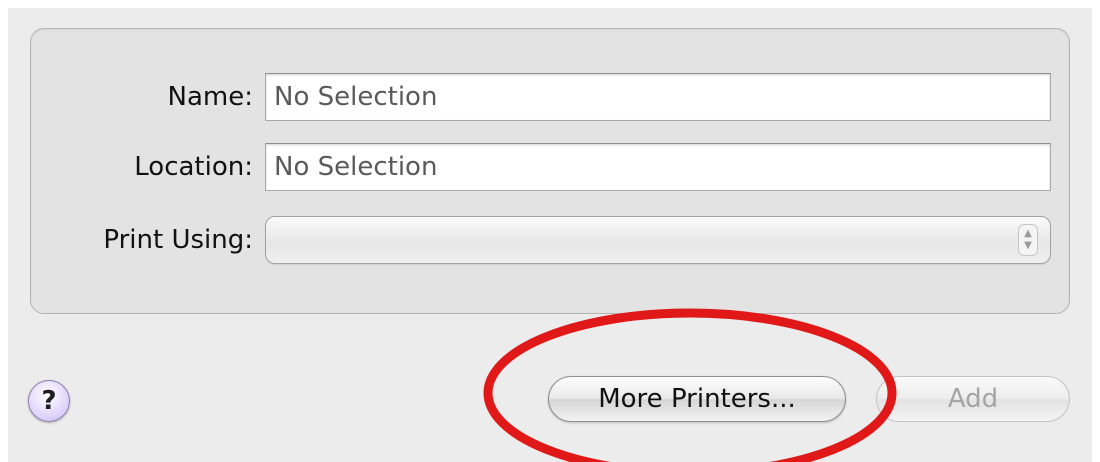 The width and height of the screenshot is (1100, 462). I want to click on help-button: ?, so click(49, 401).